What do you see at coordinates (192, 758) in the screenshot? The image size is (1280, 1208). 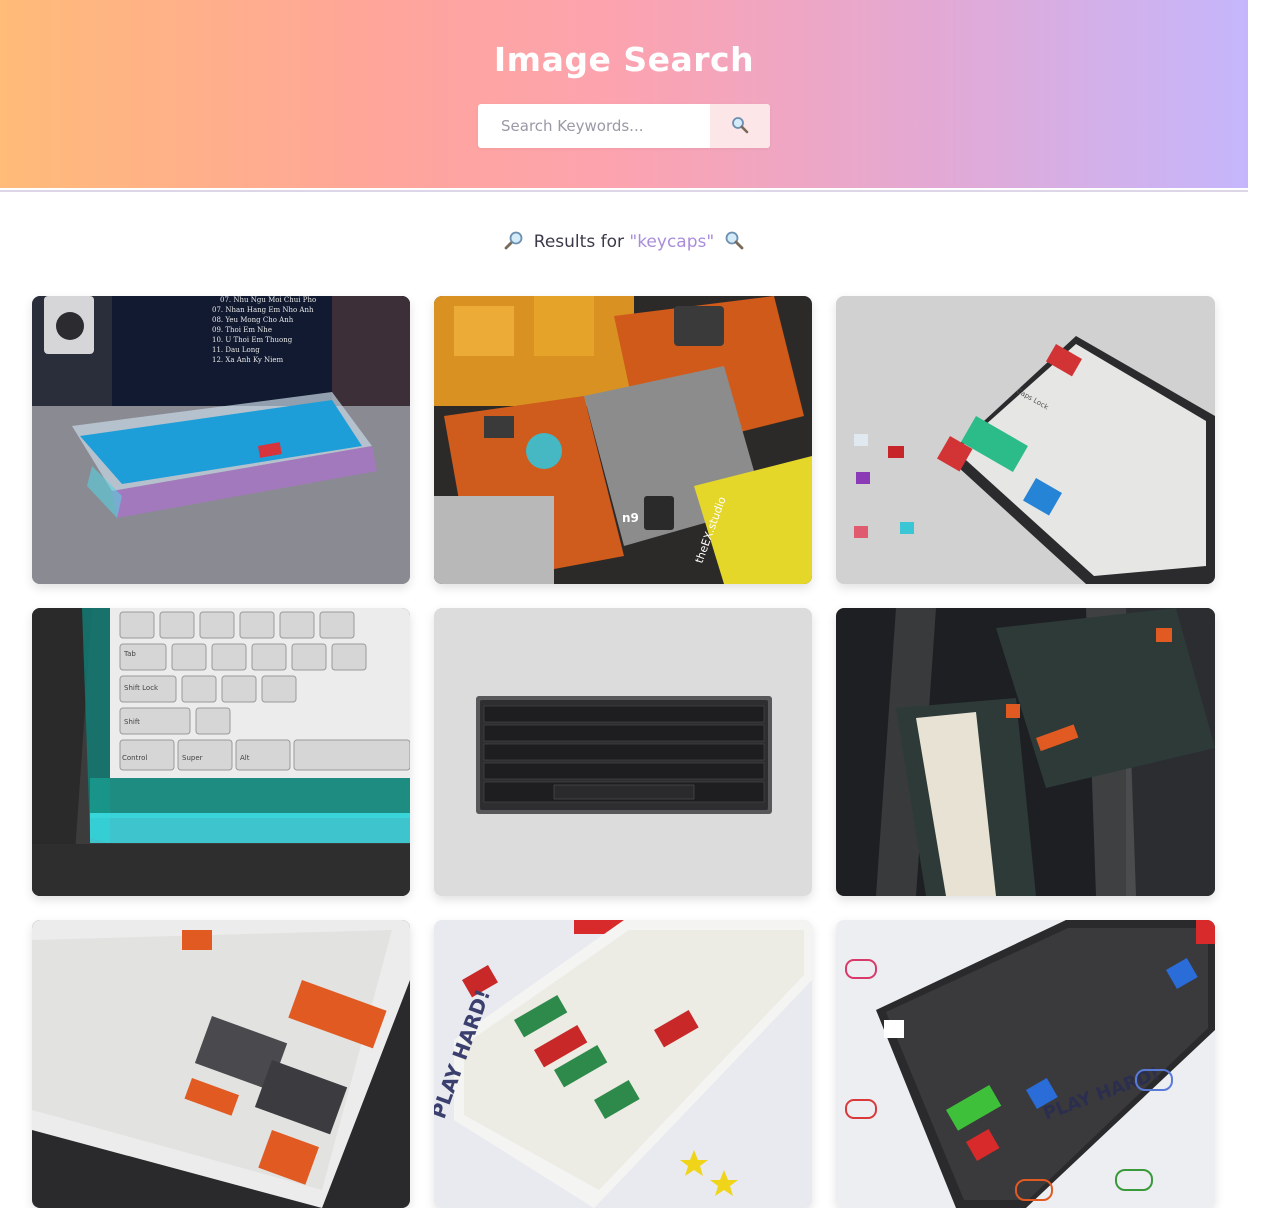 I see `key-legend: Super` at bounding box center [192, 758].